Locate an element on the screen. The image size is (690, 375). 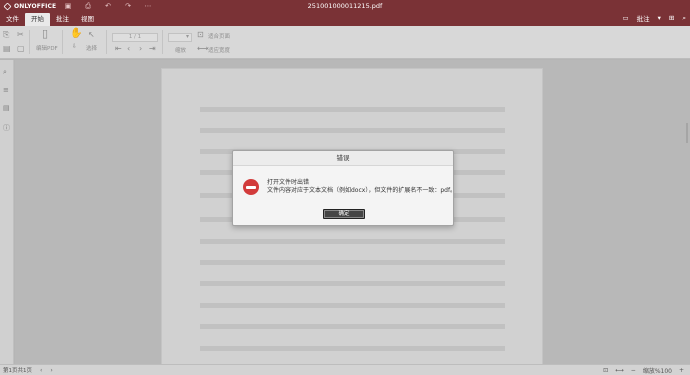
print-icon: ⎙ is located at coordinates (88, 6).